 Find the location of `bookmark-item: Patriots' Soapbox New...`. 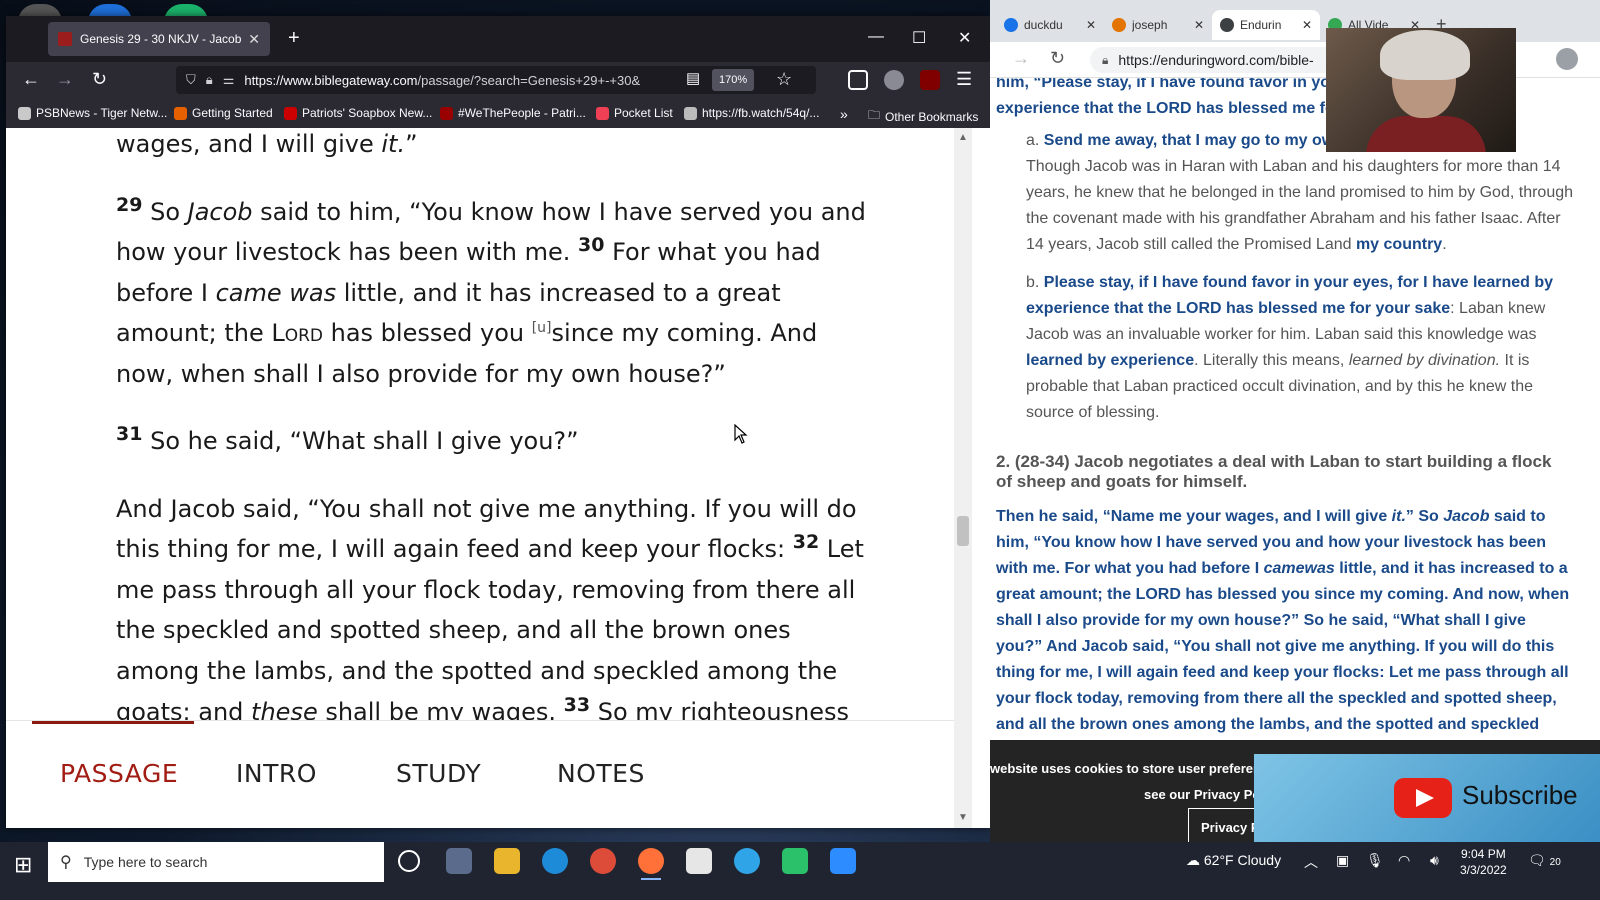

bookmark-item: Patriots' Soapbox New... is located at coordinates (358, 113).